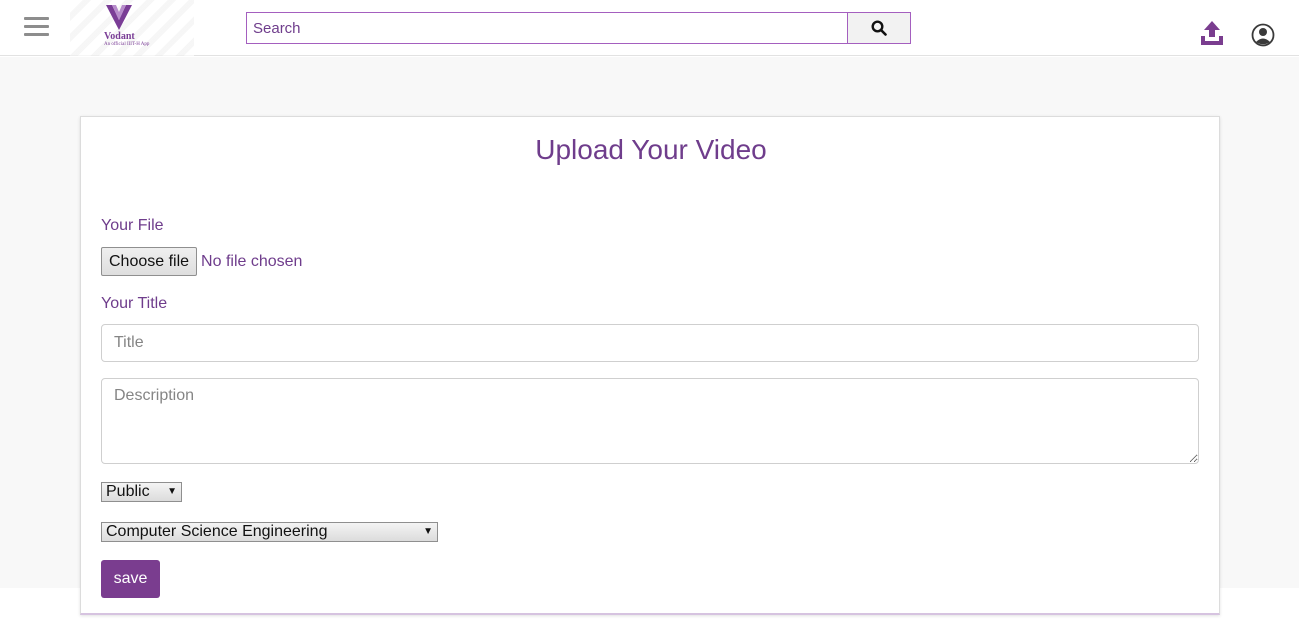 The image size is (1299, 625). What do you see at coordinates (252, 261) in the screenshot?
I see `file-status-text: No file chosen` at bounding box center [252, 261].